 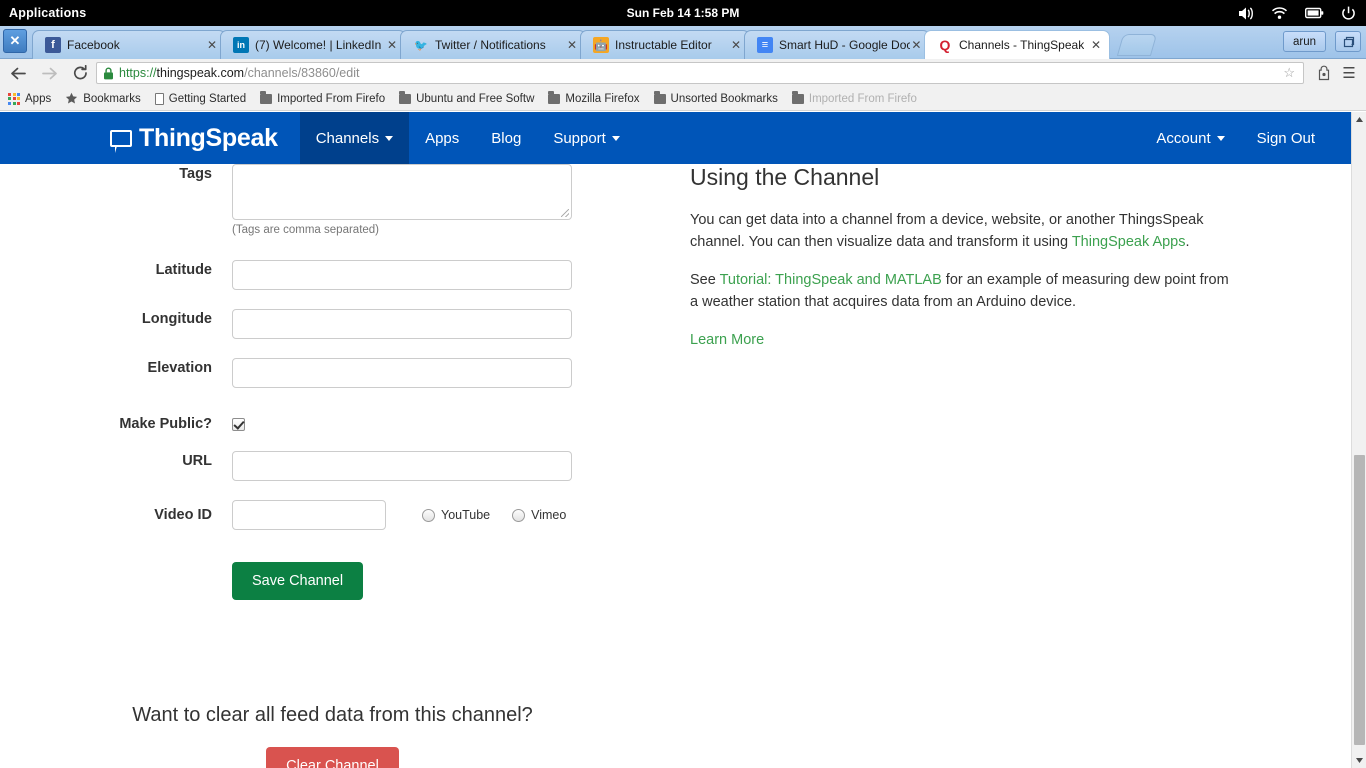 What do you see at coordinates (49, 73) in the screenshot?
I see `forward-button` at bounding box center [49, 73].